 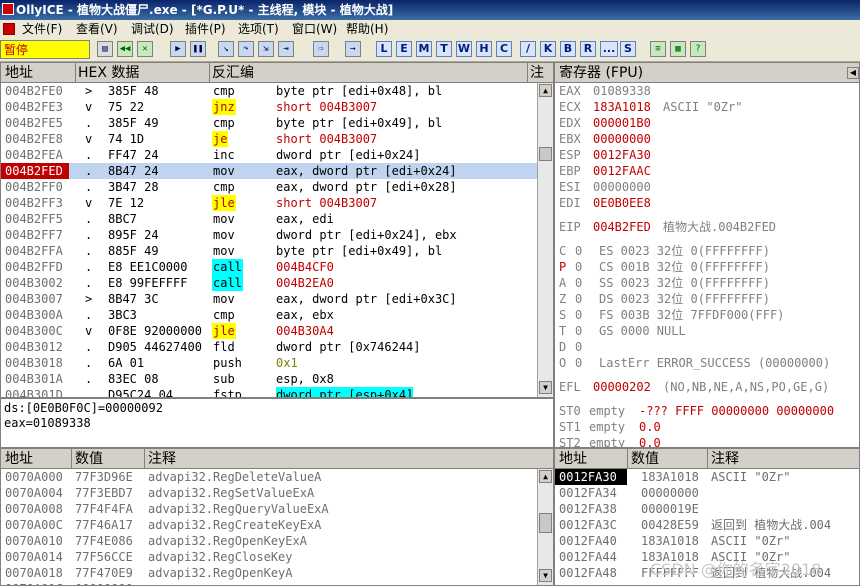 What do you see at coordinates (178, 49) in the screenshot?
I see `run-icon: ▶` at bounding box center [178, 49].